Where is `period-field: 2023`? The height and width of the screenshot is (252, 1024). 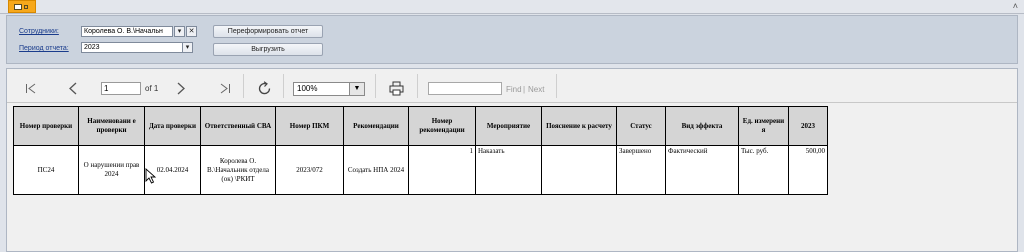 period-field: 2023 is located at coordinates (133, 47).